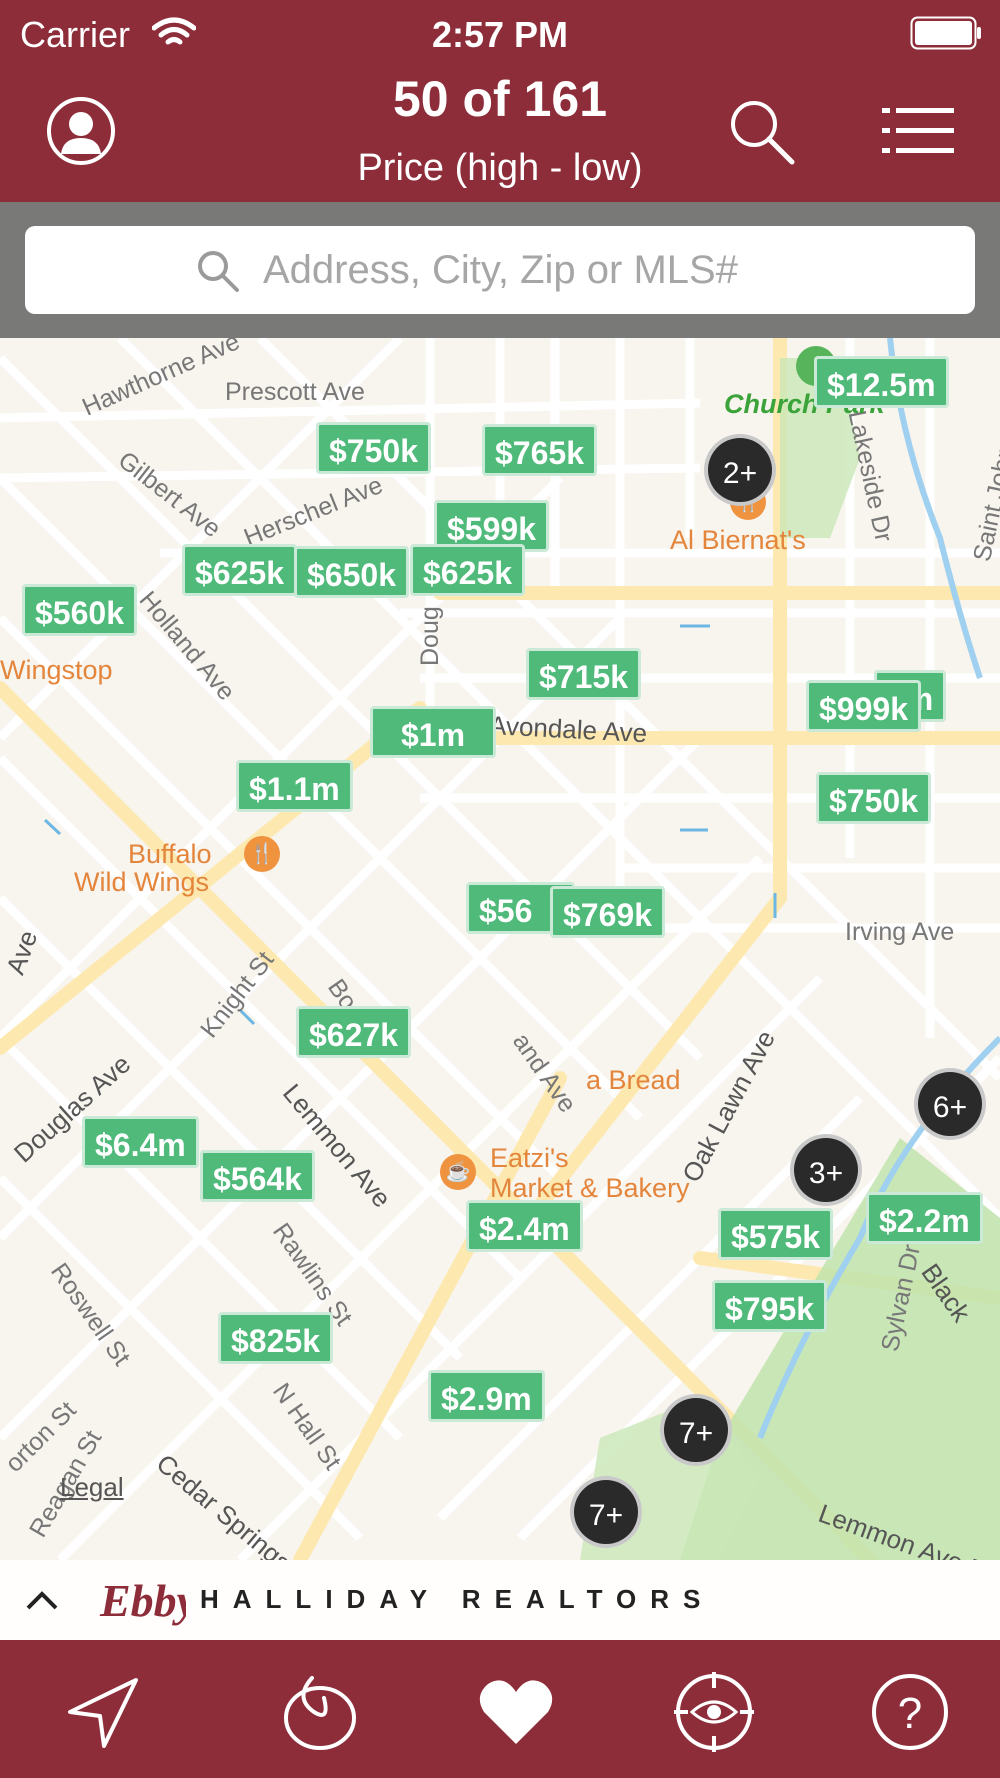  Describe the element at coordinates (141, 882) in the screenshot. I see `poi-buffalo-wild-wings: Wild Wings` at that location.